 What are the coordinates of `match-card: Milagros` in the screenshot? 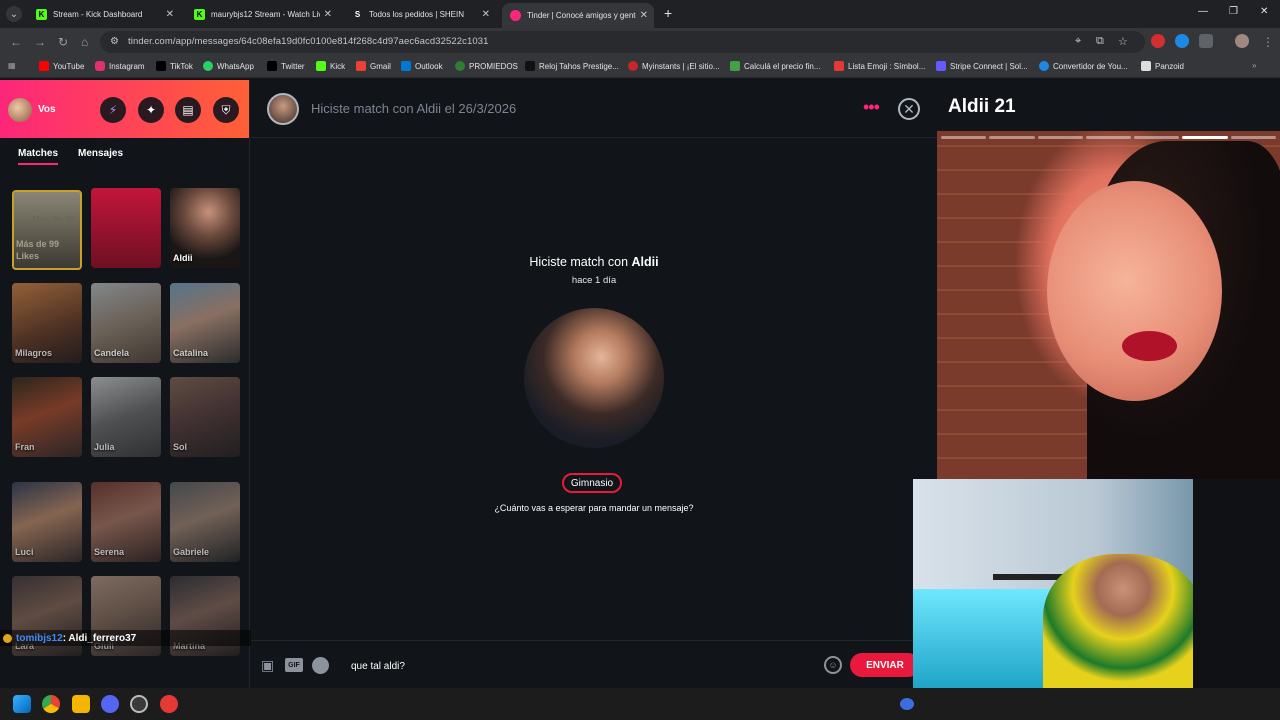 It's located at (47, 323).